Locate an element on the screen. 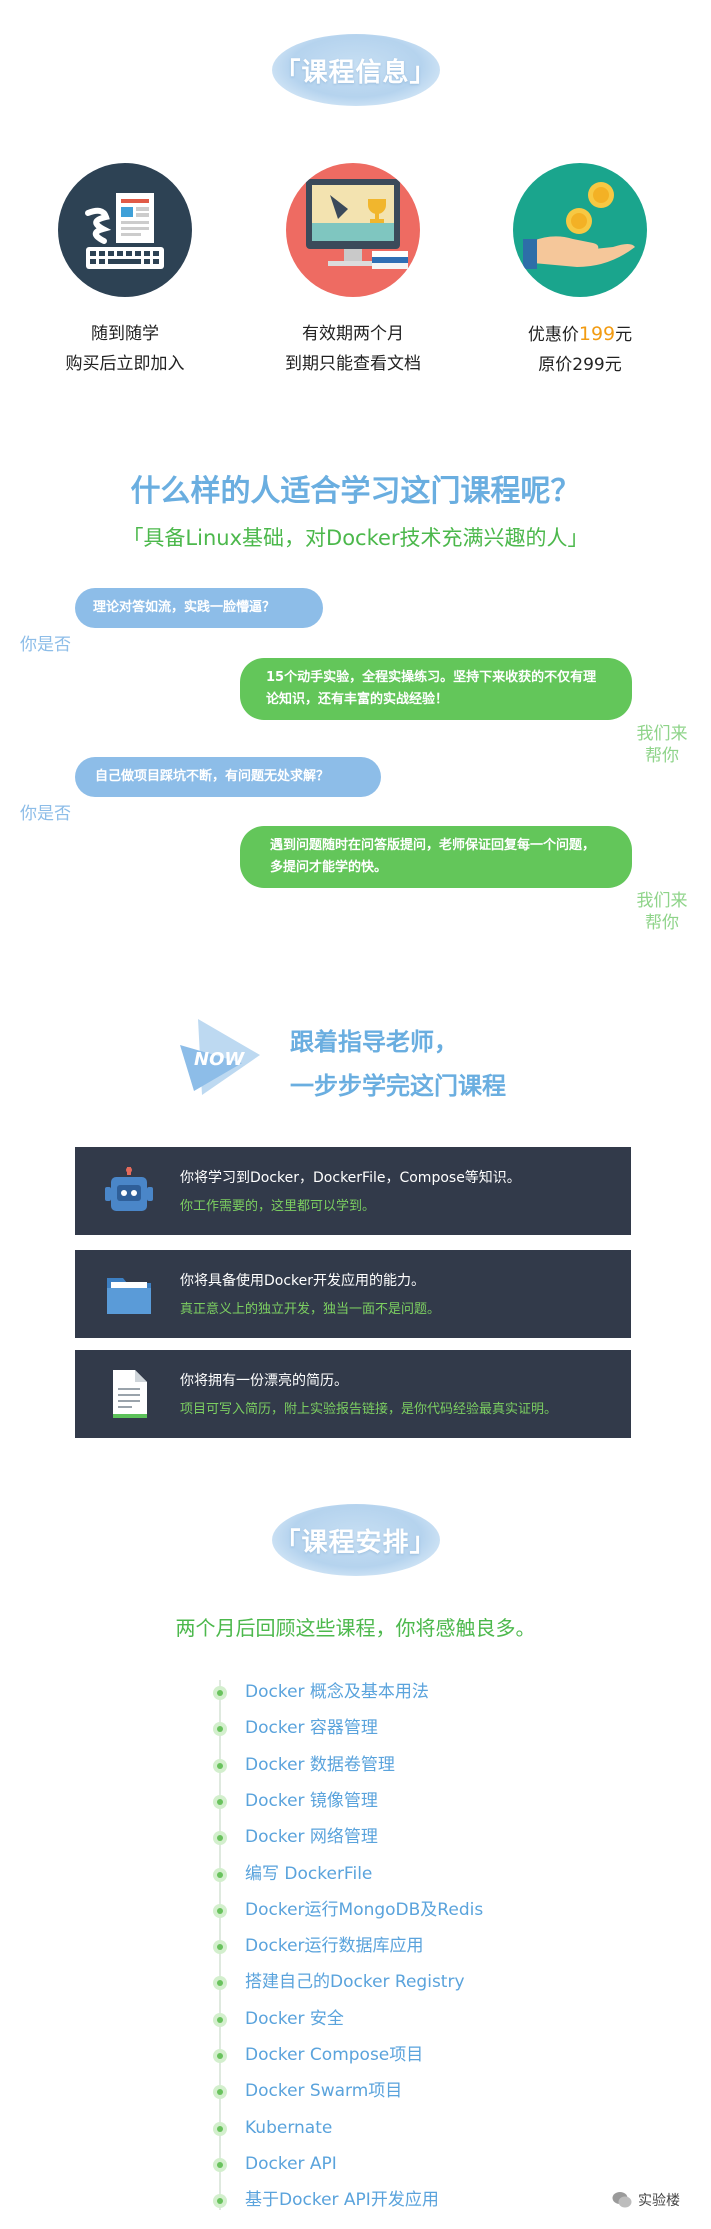  chat-answer-1: 15个动手实验，全程实操练习。坚持下来收获的不仅有理论知识，还有丰富的实战经验！ is located at coordinates (436, 689).